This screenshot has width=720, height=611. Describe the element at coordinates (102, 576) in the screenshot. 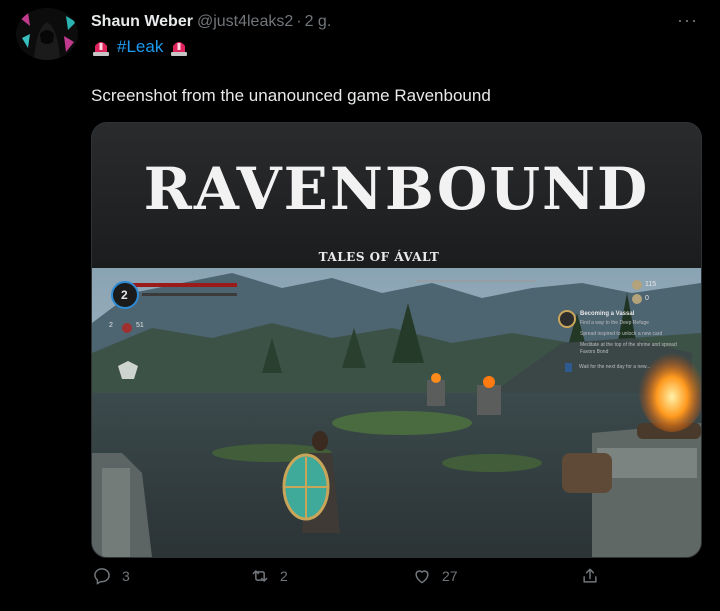

I see `reply-icon` at that location.